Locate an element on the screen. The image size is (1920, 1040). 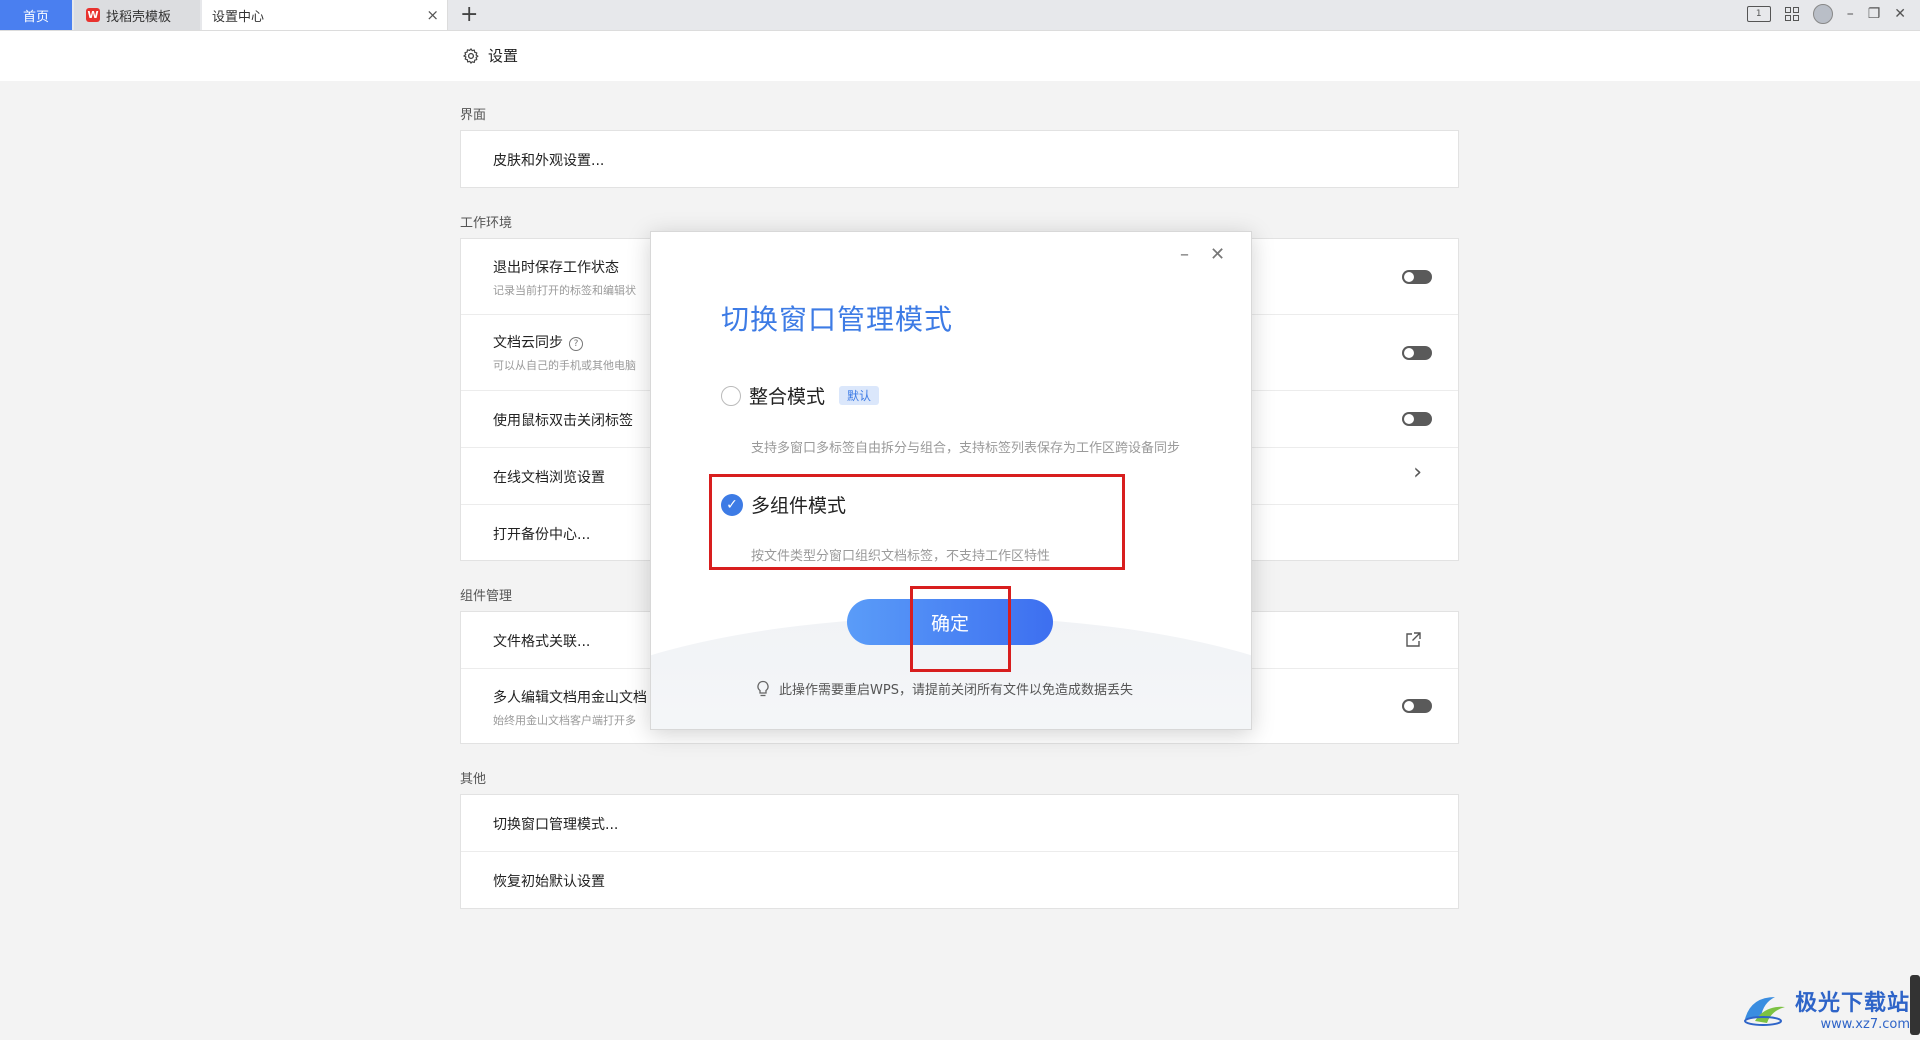
dialog-close-icon: ✕ is located at coordinates (1217, 254).